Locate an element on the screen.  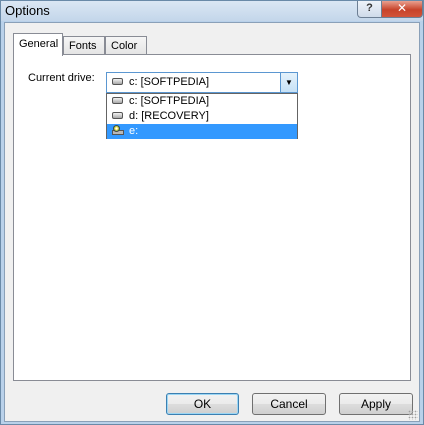
help-button: ? is located at coordinates (369, 9).